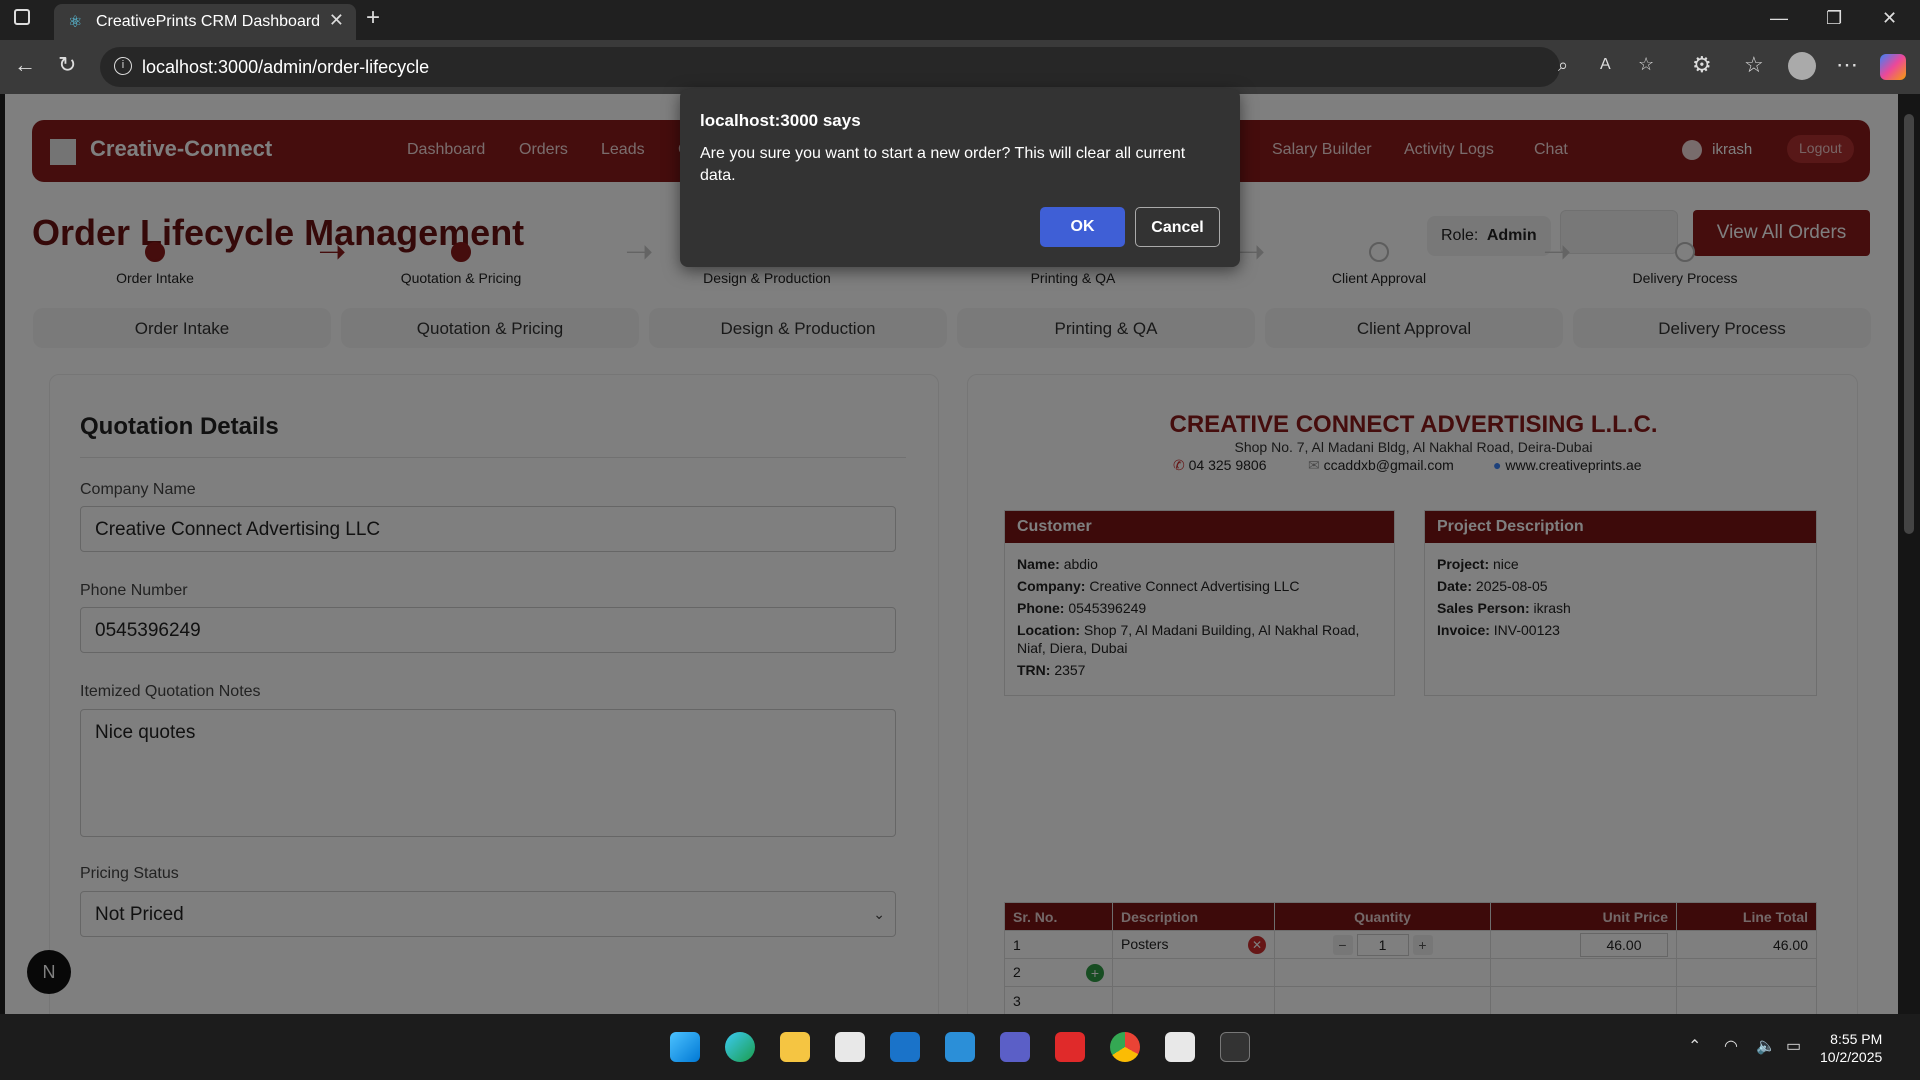  Describe the element at coordinates (850, 1047) in the screenshot. I see `store-icon` at that location.